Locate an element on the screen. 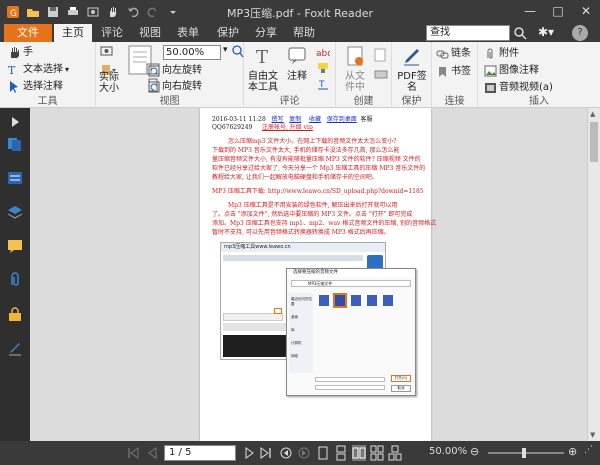 The height and width of the screenshot is (465, 600). search-icon is located at coordinates (520, 33).